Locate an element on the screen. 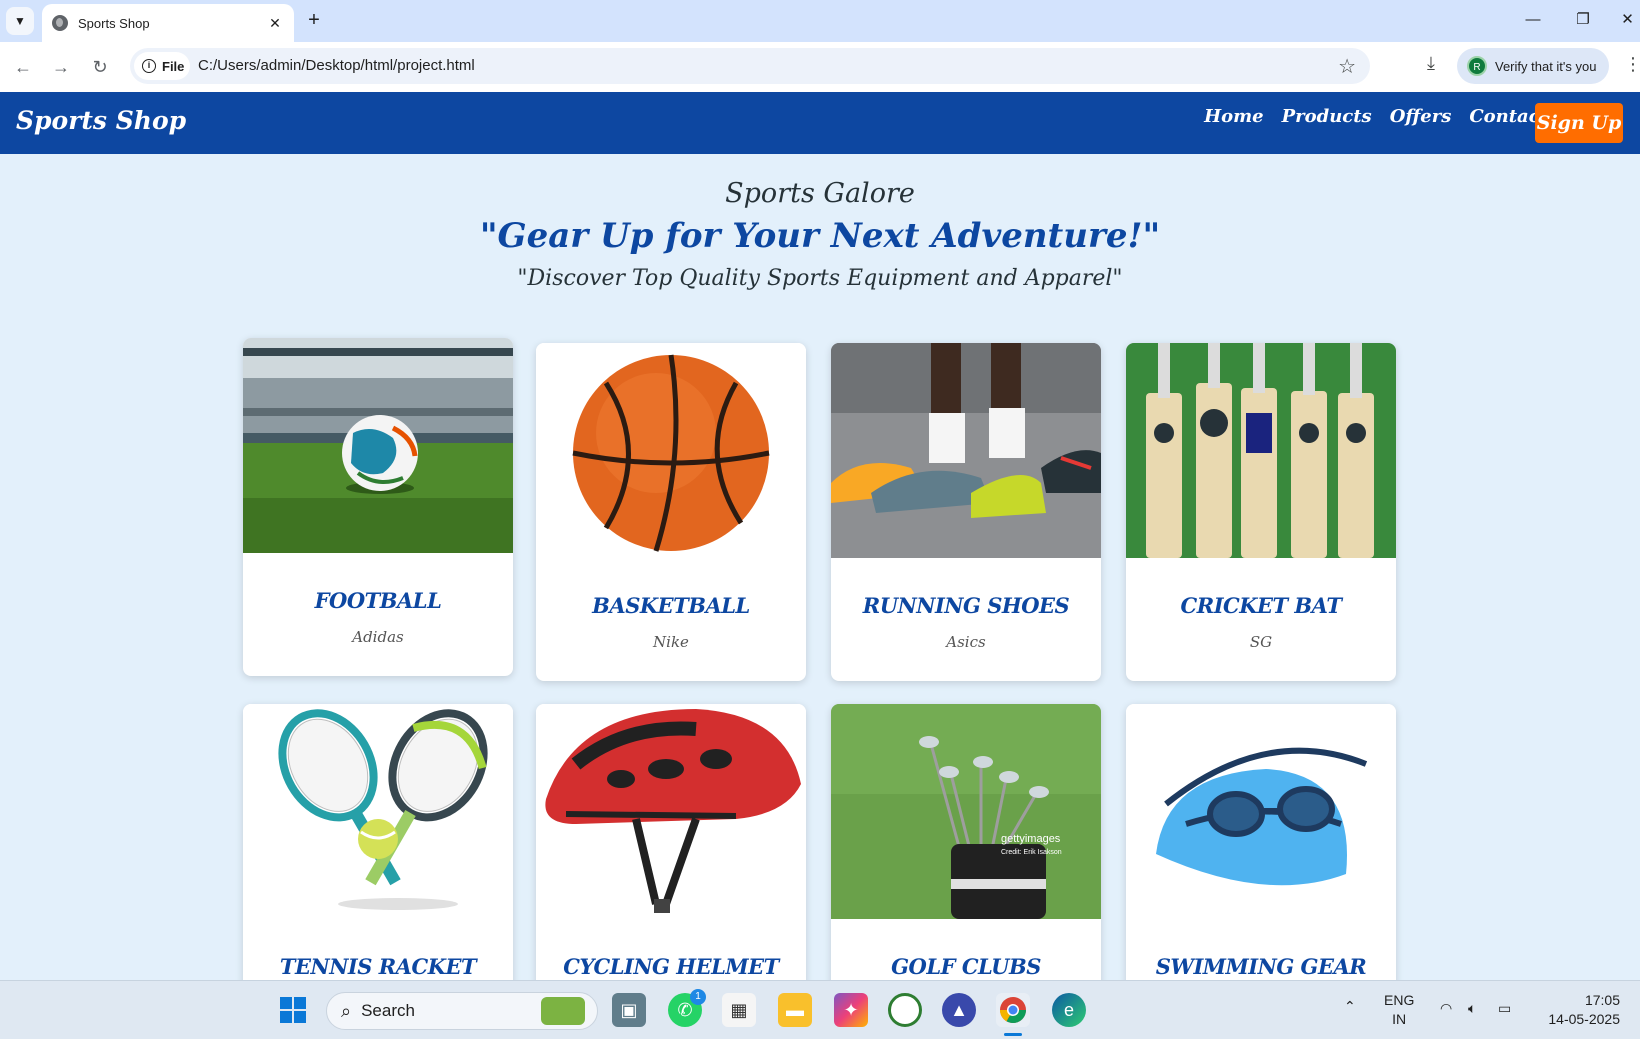 This screenshot has width=1640, height=1039. forward-arrow-icon: → is located at coordinates (61, 67).